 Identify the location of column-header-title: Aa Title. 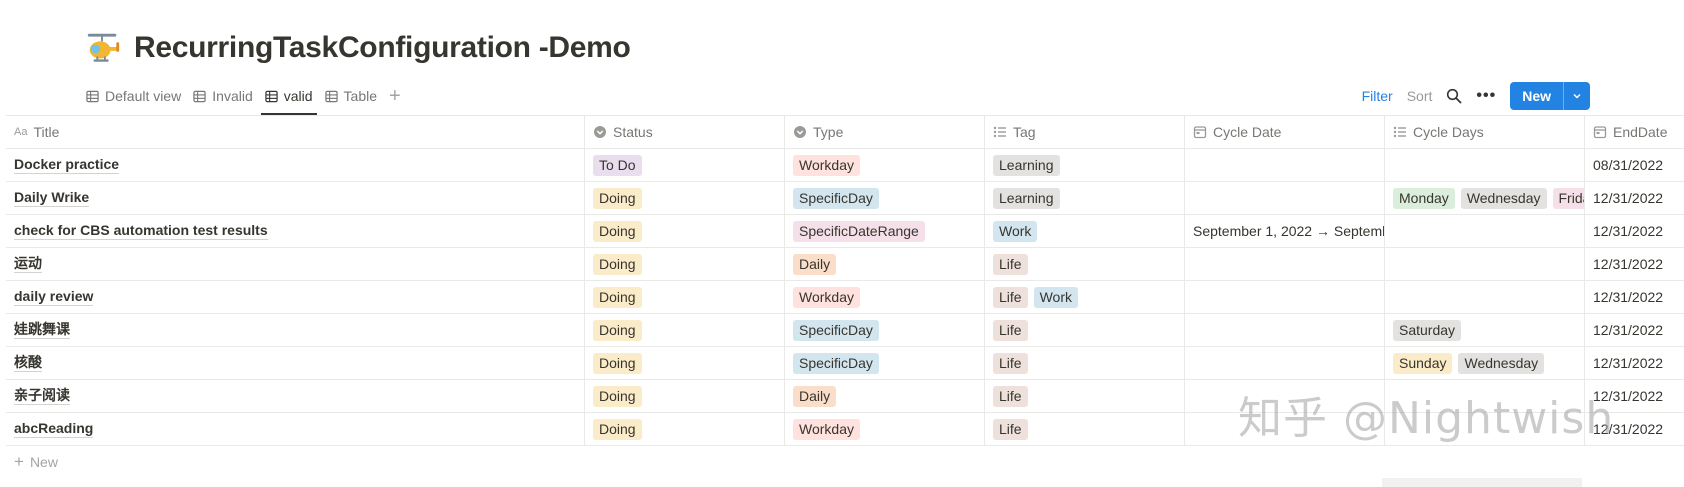
(295, 132).